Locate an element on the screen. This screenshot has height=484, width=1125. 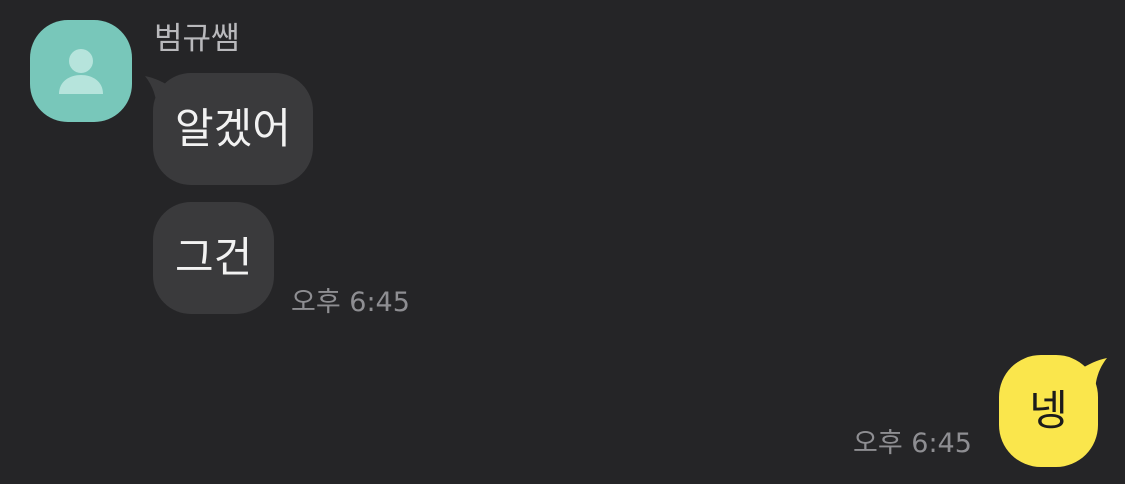
incoming-message-bubble: 알겠어 is located at coordinates (233, 129).